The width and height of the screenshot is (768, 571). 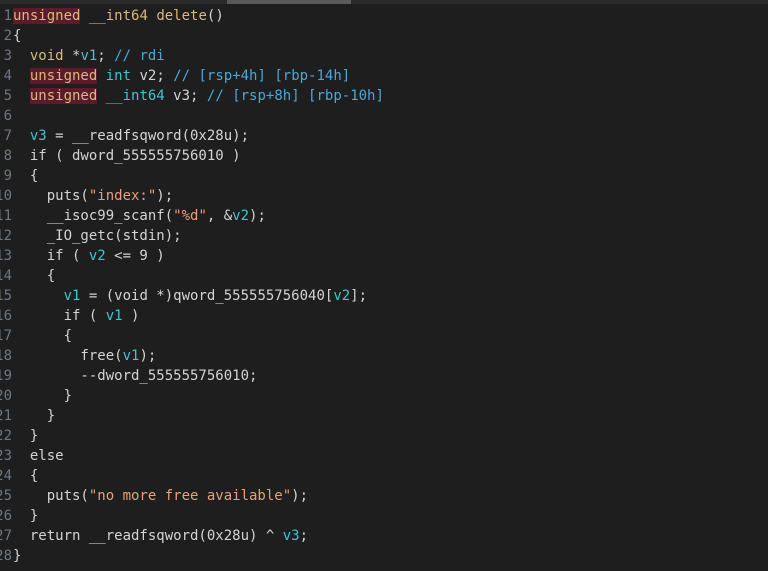 I want to click on code-line: 19 --dword_555555756010;, so click(x=384, y=376).